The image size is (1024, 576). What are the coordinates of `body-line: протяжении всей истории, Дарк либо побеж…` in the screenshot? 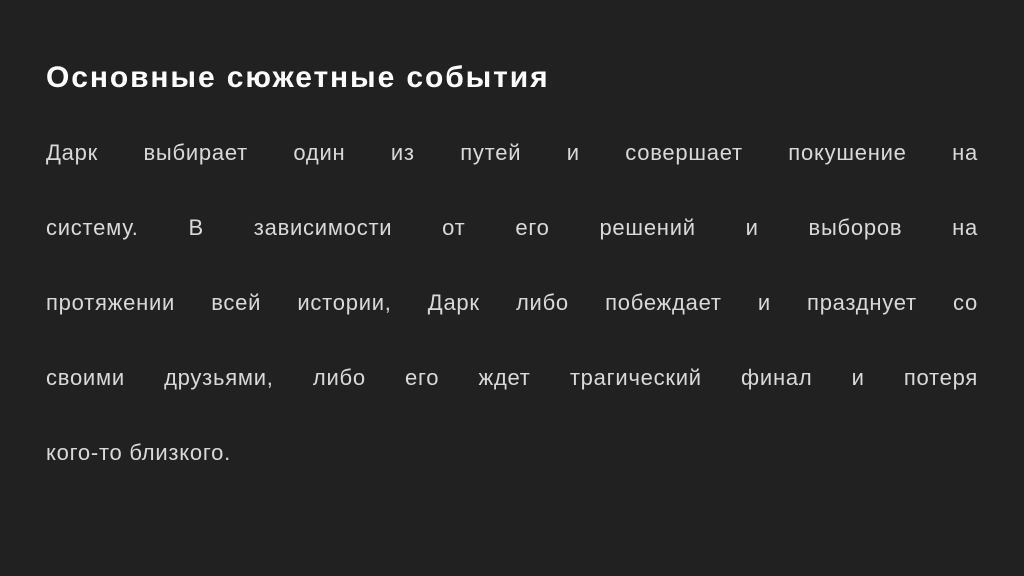 It's located at (512, 302).